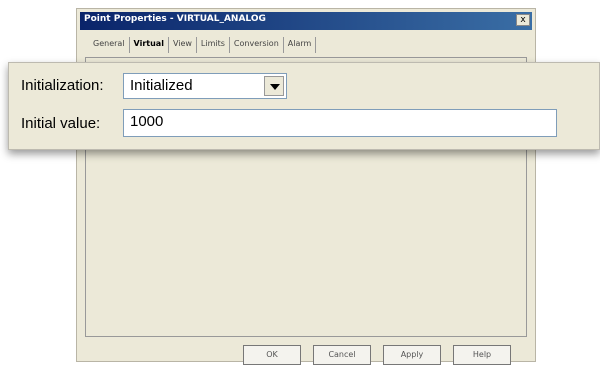 The width and height of the screenshot is (600, 365). What do you see at coordinates (523, 20) in the screenshot?
I see `close-button: x` at bounding box center [523, 20].